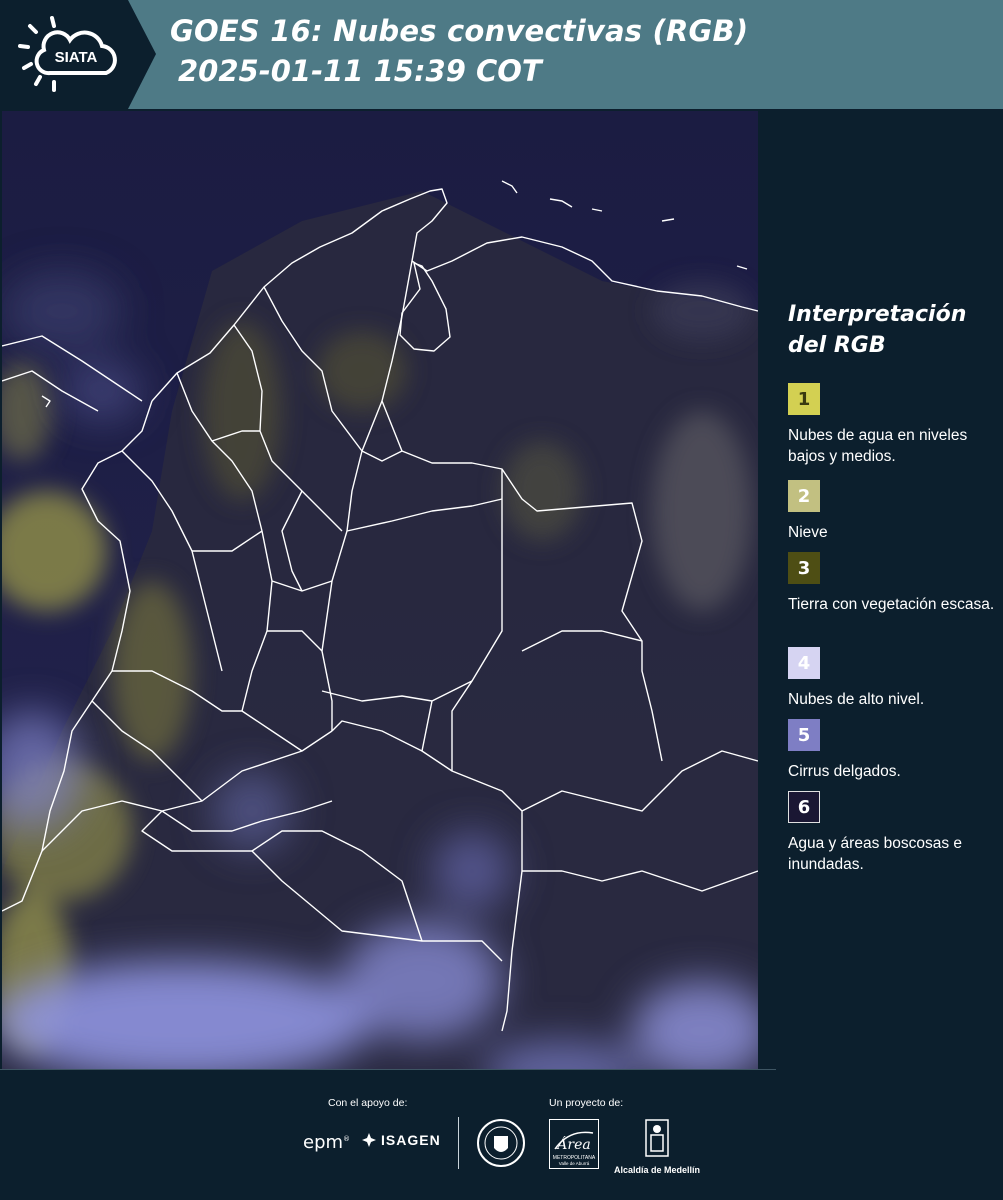 The image size is (1003, 1200). What do you see at coordinates (804, 496) in the screenshot?
I see `legend-swatch: 2` at bounding box center [804, 496].